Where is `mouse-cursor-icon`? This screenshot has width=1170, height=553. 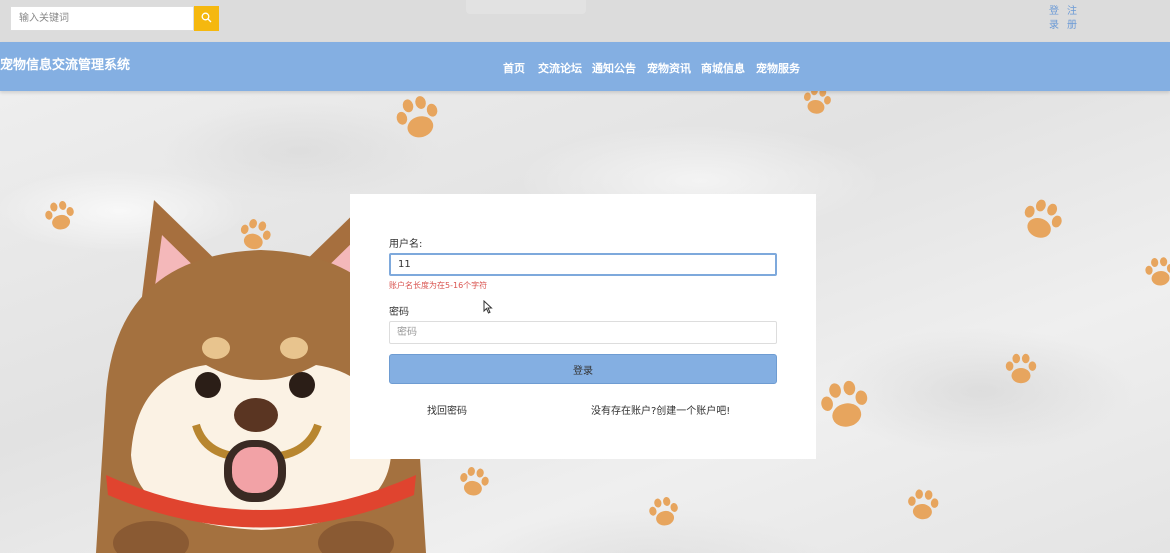
mouse-cursor-icon is located at coordinates (488, 308).